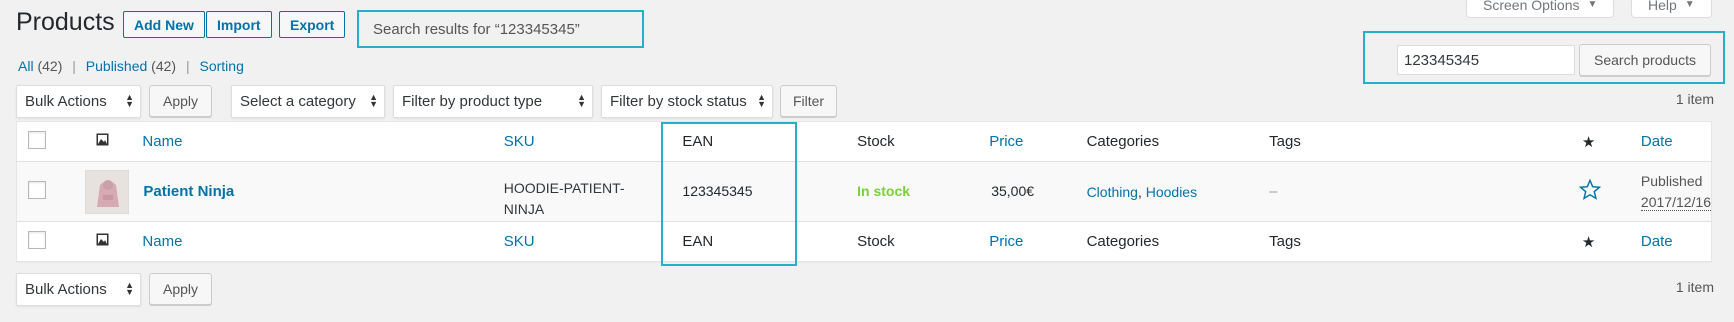  I want to click on stock-status-badge: In stock, so click(884, 191).